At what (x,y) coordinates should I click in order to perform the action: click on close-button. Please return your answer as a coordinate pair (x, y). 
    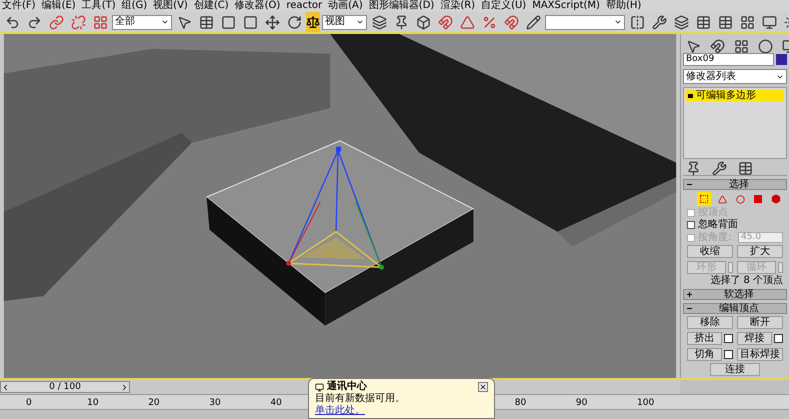
    Looking at the image, I should click on (483, 387).